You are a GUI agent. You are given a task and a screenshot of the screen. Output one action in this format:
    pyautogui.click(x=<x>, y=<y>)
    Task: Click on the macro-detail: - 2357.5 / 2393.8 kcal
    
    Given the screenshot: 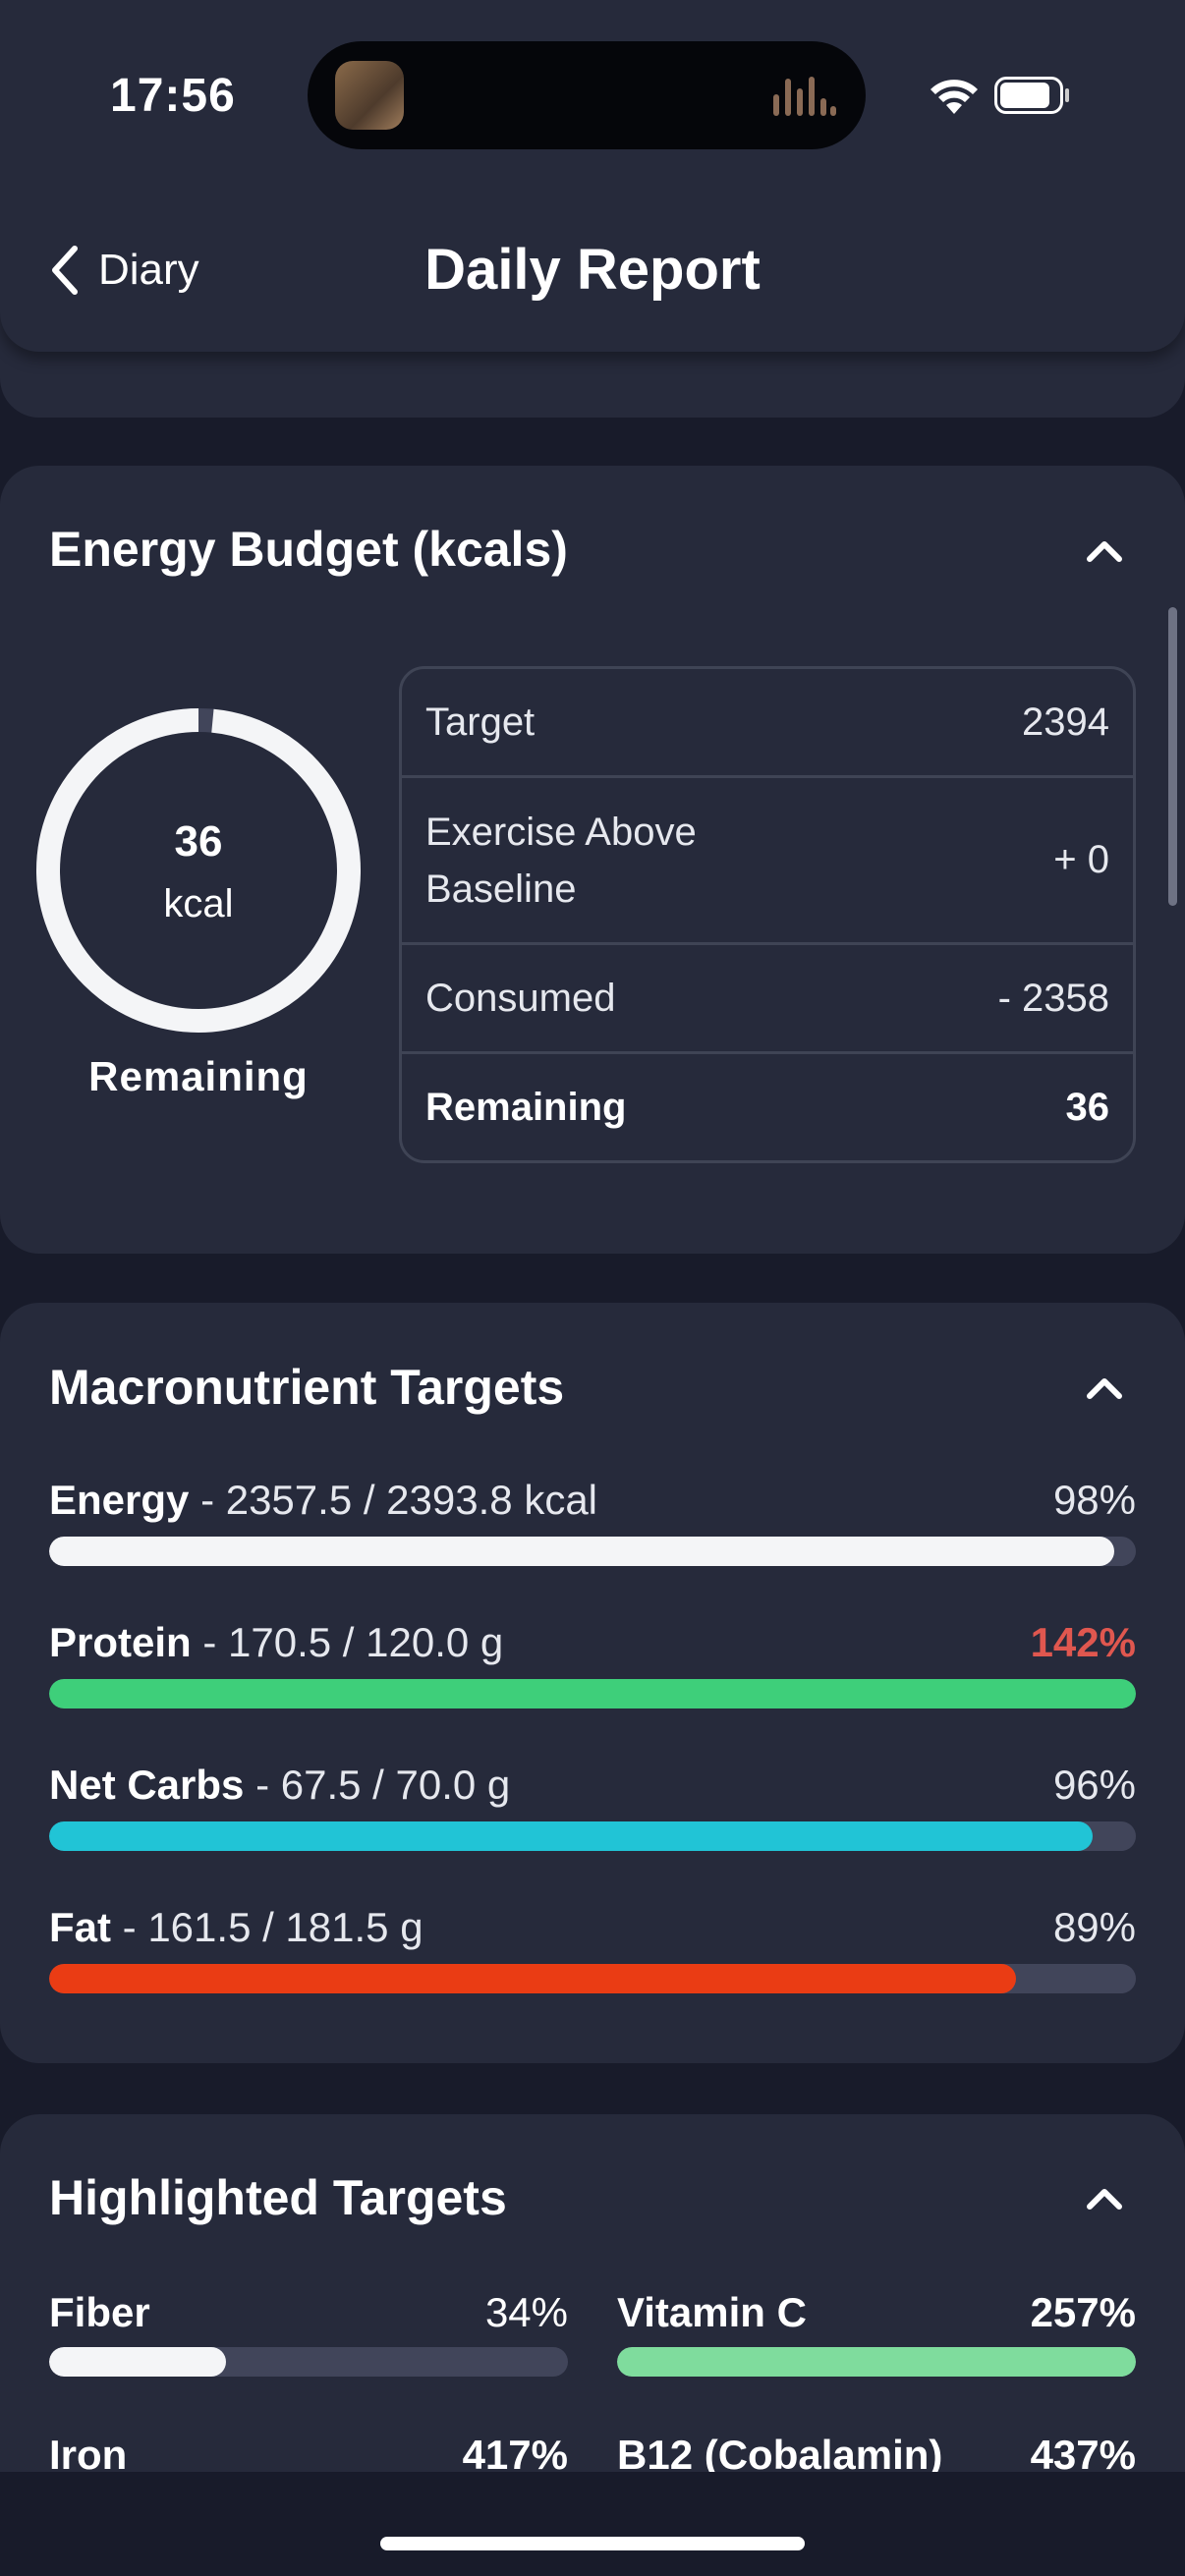 What is the action you would take?
    pyautogui.click(x=399, y=1500)
    